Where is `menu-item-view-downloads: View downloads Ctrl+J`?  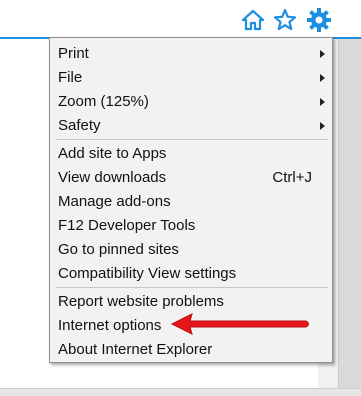 menu-item-view-downloads: View downloads Ctrl+J is located at coordinates (191, 178).